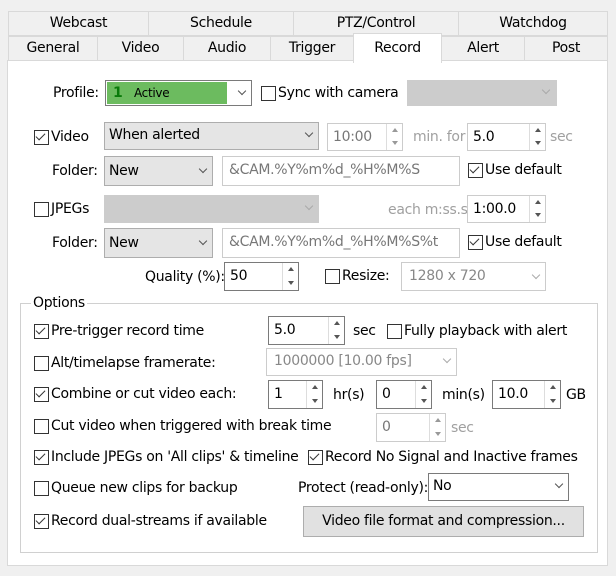  I want to click on tab-post: Post, so click(566, 48).